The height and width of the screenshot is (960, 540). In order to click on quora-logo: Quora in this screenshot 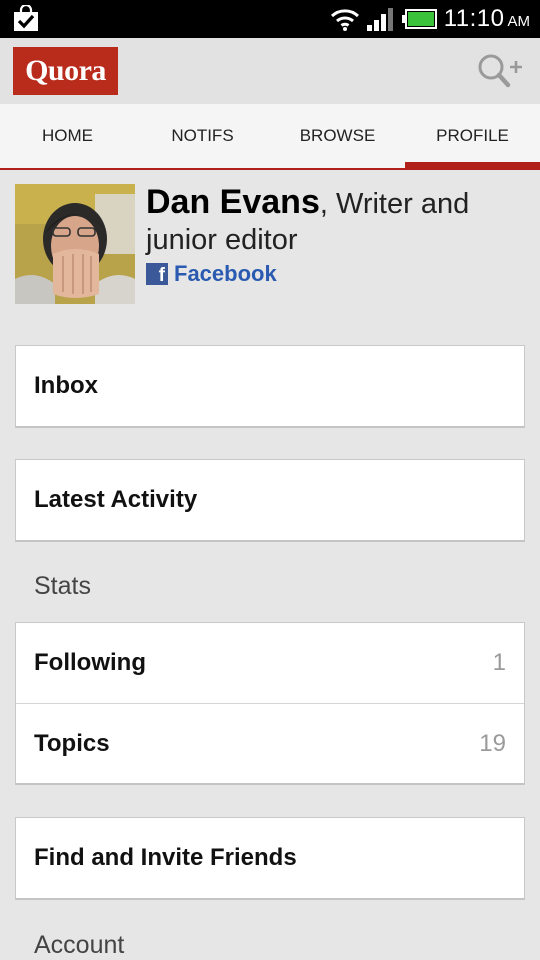, I will do `click(65, 71)`.